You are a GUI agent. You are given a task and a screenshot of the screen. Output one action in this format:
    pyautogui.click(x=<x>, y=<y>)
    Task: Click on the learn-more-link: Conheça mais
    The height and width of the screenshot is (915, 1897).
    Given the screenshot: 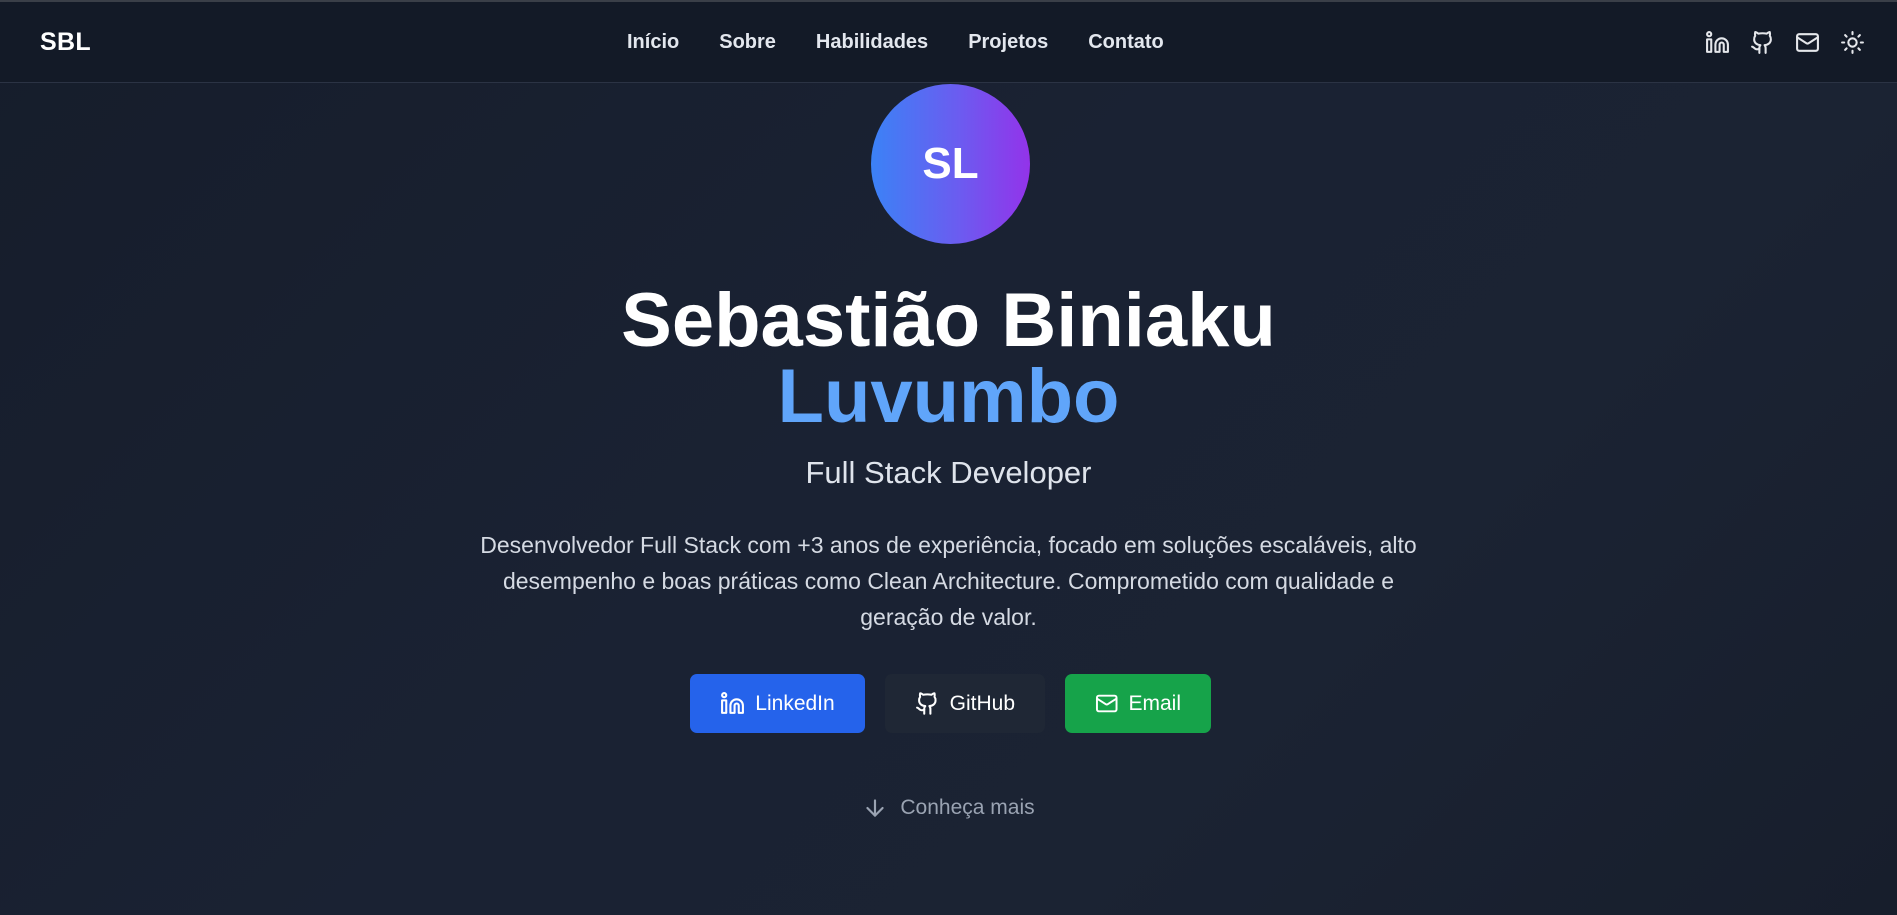 What is the action you would take?
    pyautogui.click(x=948, y=808)
    